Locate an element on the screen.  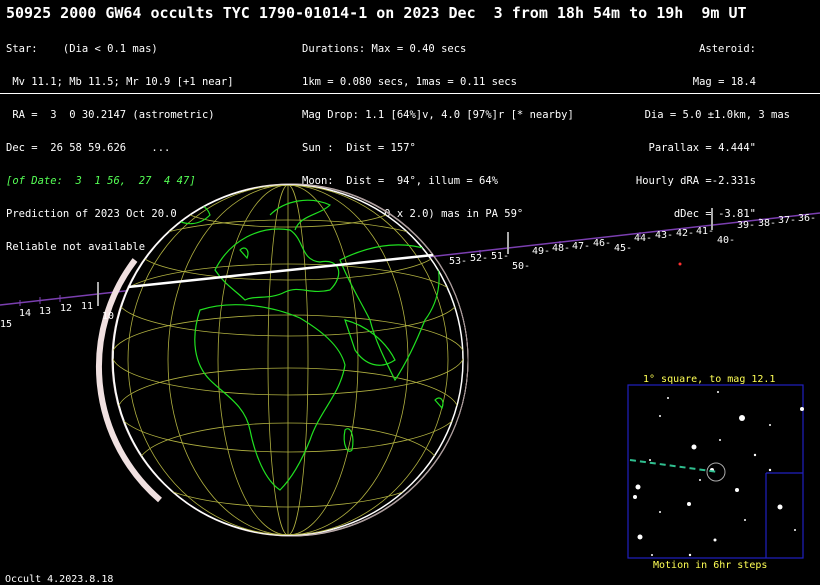
track-label: 51- is located at coordinates (500, 256).